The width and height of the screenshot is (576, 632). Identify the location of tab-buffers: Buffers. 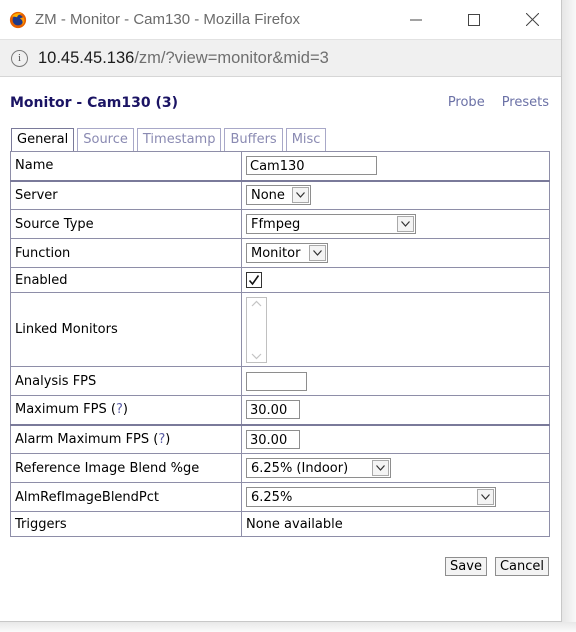
(253, 140).